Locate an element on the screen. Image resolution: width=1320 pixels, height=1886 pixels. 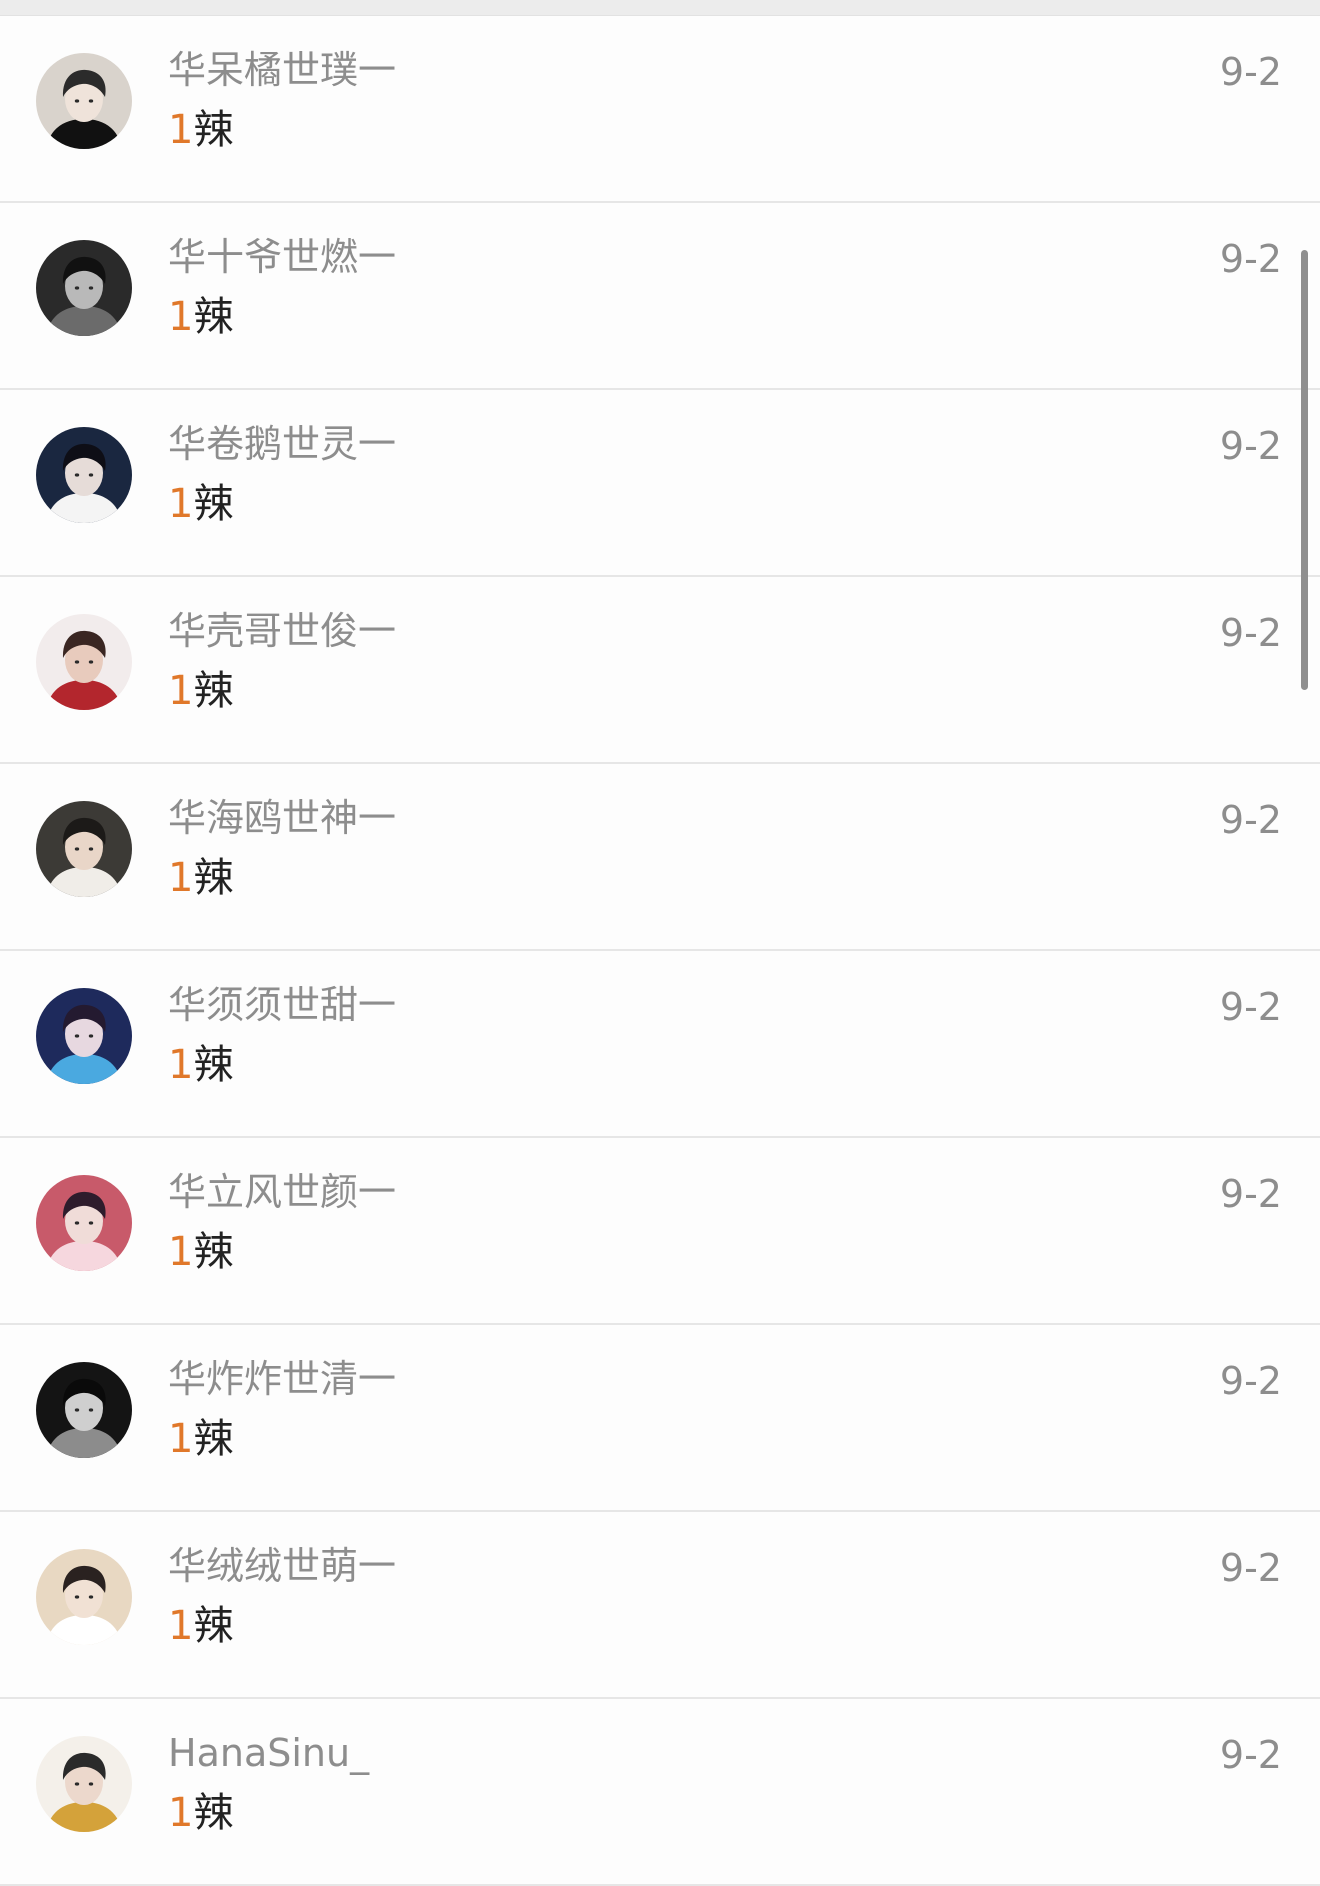
list-item: 华呆橘世璞一 1辣 9-2 is located at coordinates (660, 109).